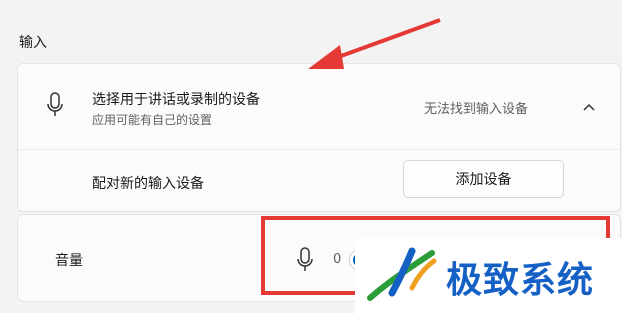  What do you see at coordinates (402, 274) in the screenshot?
I see `watermark-logo-icon` at bounding box center [402, 274].